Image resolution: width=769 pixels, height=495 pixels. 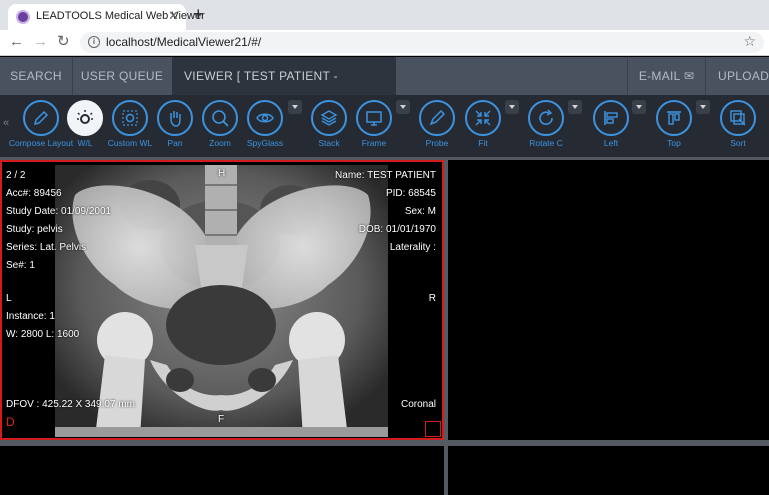 What do you see at coordinates (220, 118) in the screenshot?
I see `magnifier-icon` at bounding box center [220, 118].